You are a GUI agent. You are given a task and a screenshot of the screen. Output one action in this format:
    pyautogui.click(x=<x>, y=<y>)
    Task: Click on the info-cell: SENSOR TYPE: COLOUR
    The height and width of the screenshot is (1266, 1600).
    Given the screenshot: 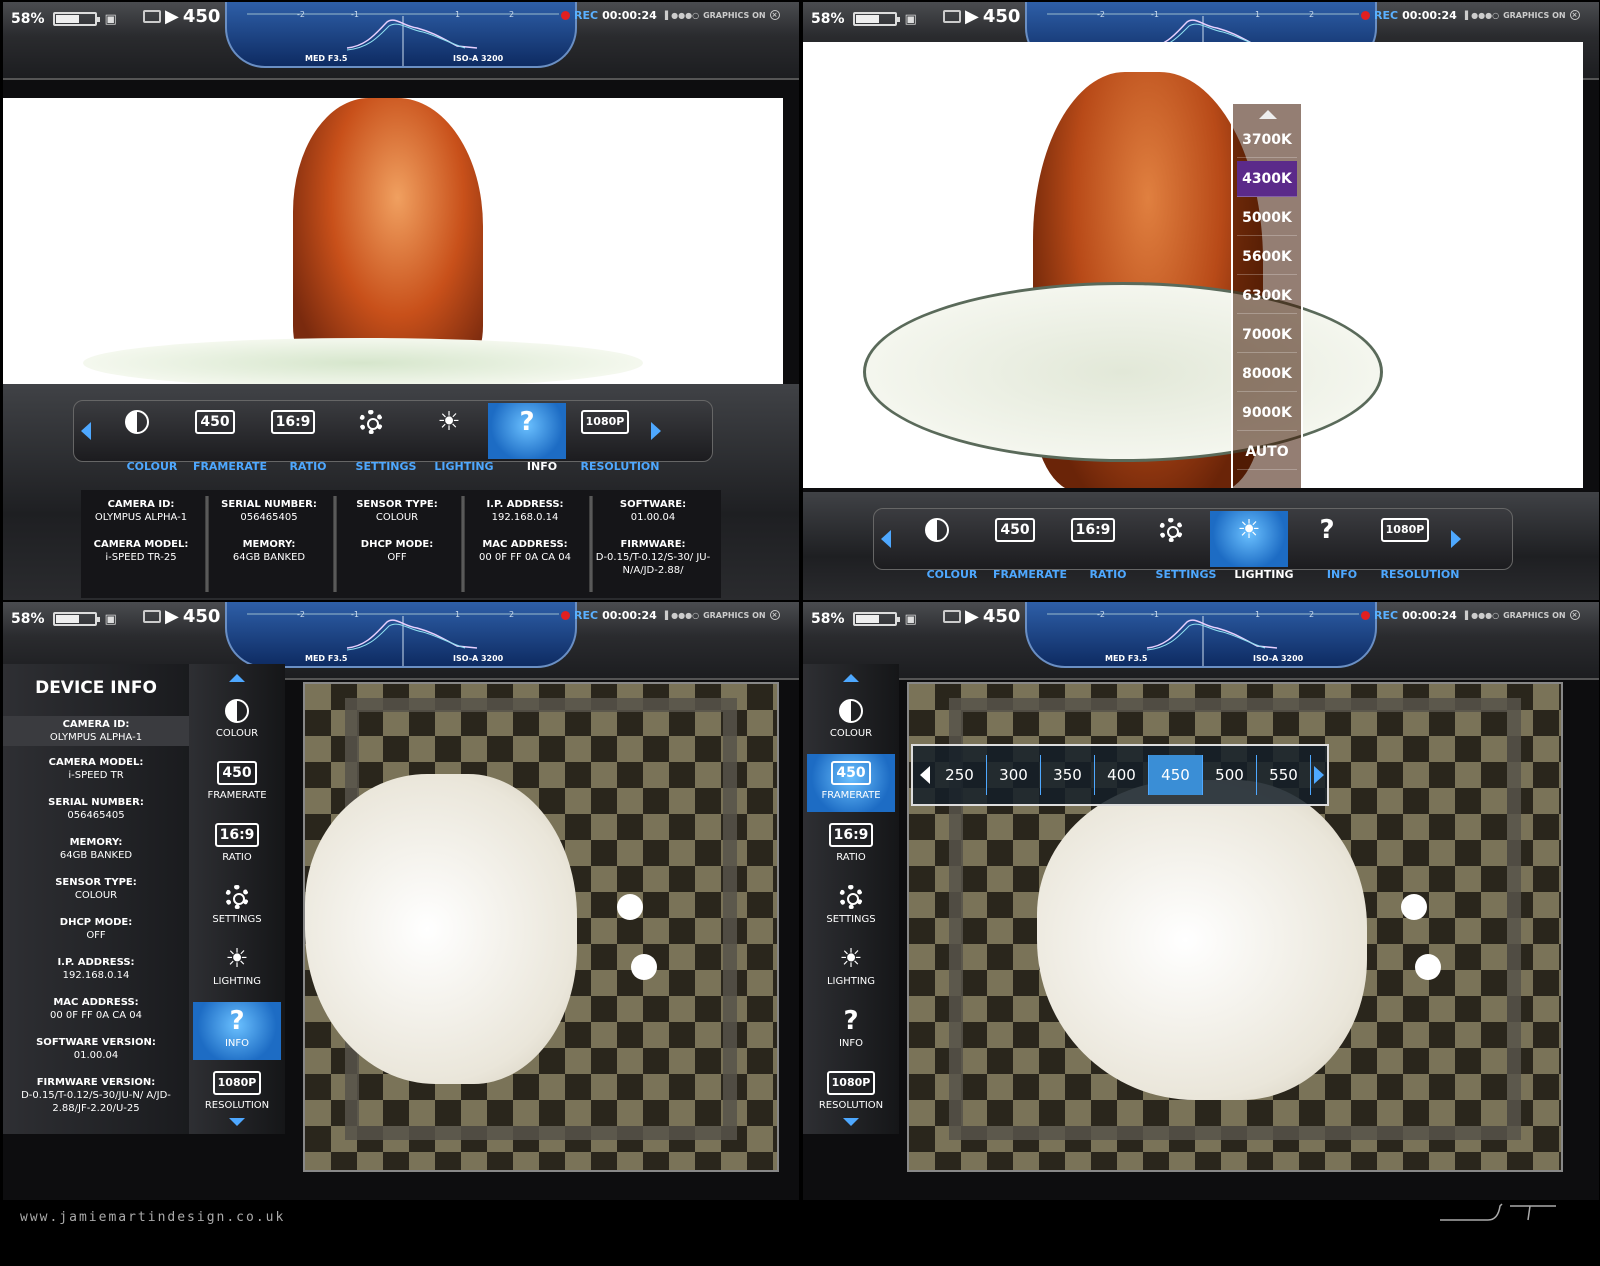 What is the action you would take?
    pyautogui.click(x=397, y=511)
    